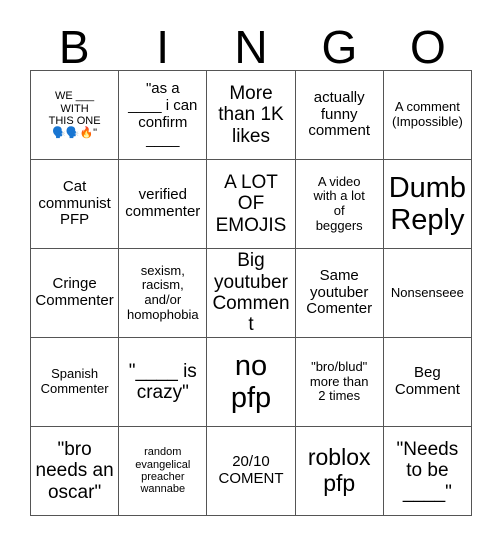 This screenshot has height=544, width=500. I want to click on bingo-cell-label: A comment (Impossible), so click(427, 114).